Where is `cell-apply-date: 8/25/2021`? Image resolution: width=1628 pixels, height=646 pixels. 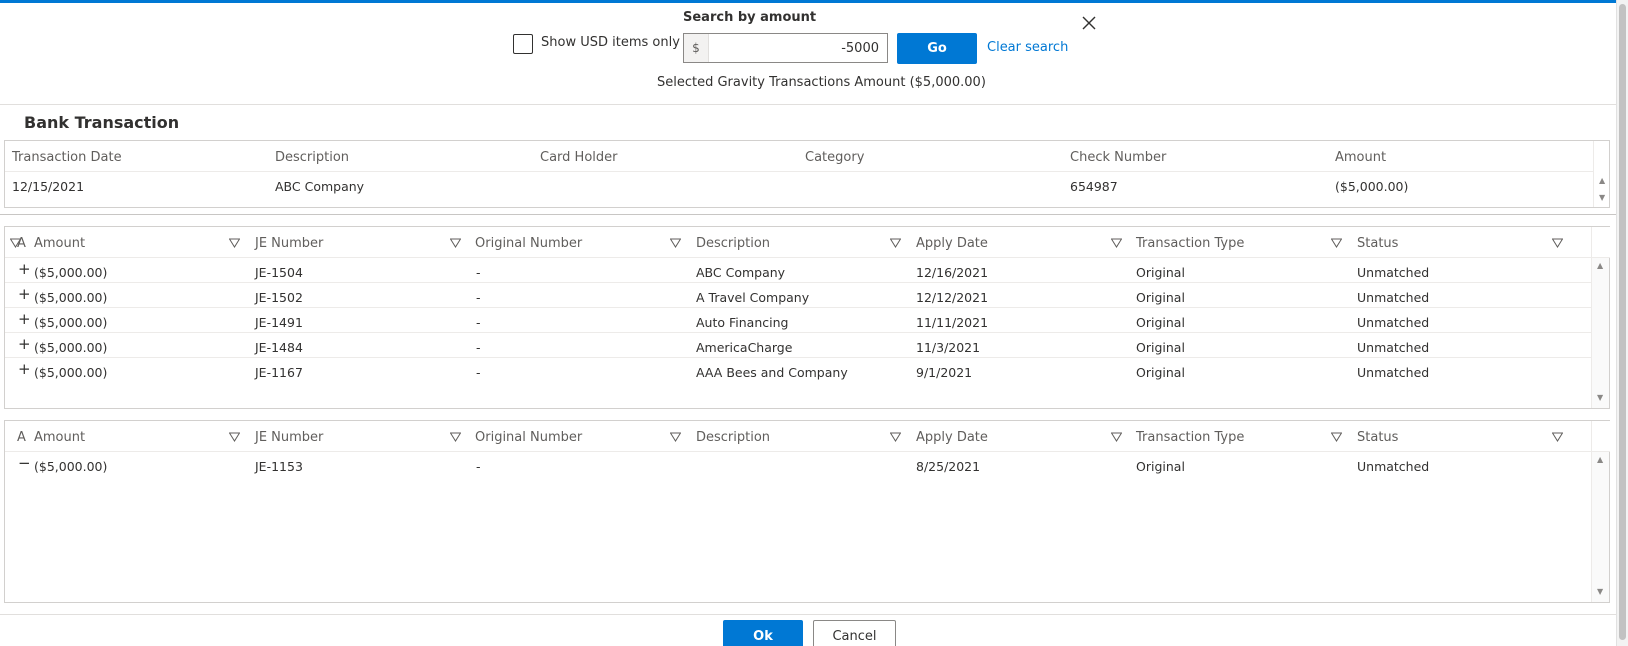 cell-apply-date: 8/25/2021 is located at coordinates (948, 466).